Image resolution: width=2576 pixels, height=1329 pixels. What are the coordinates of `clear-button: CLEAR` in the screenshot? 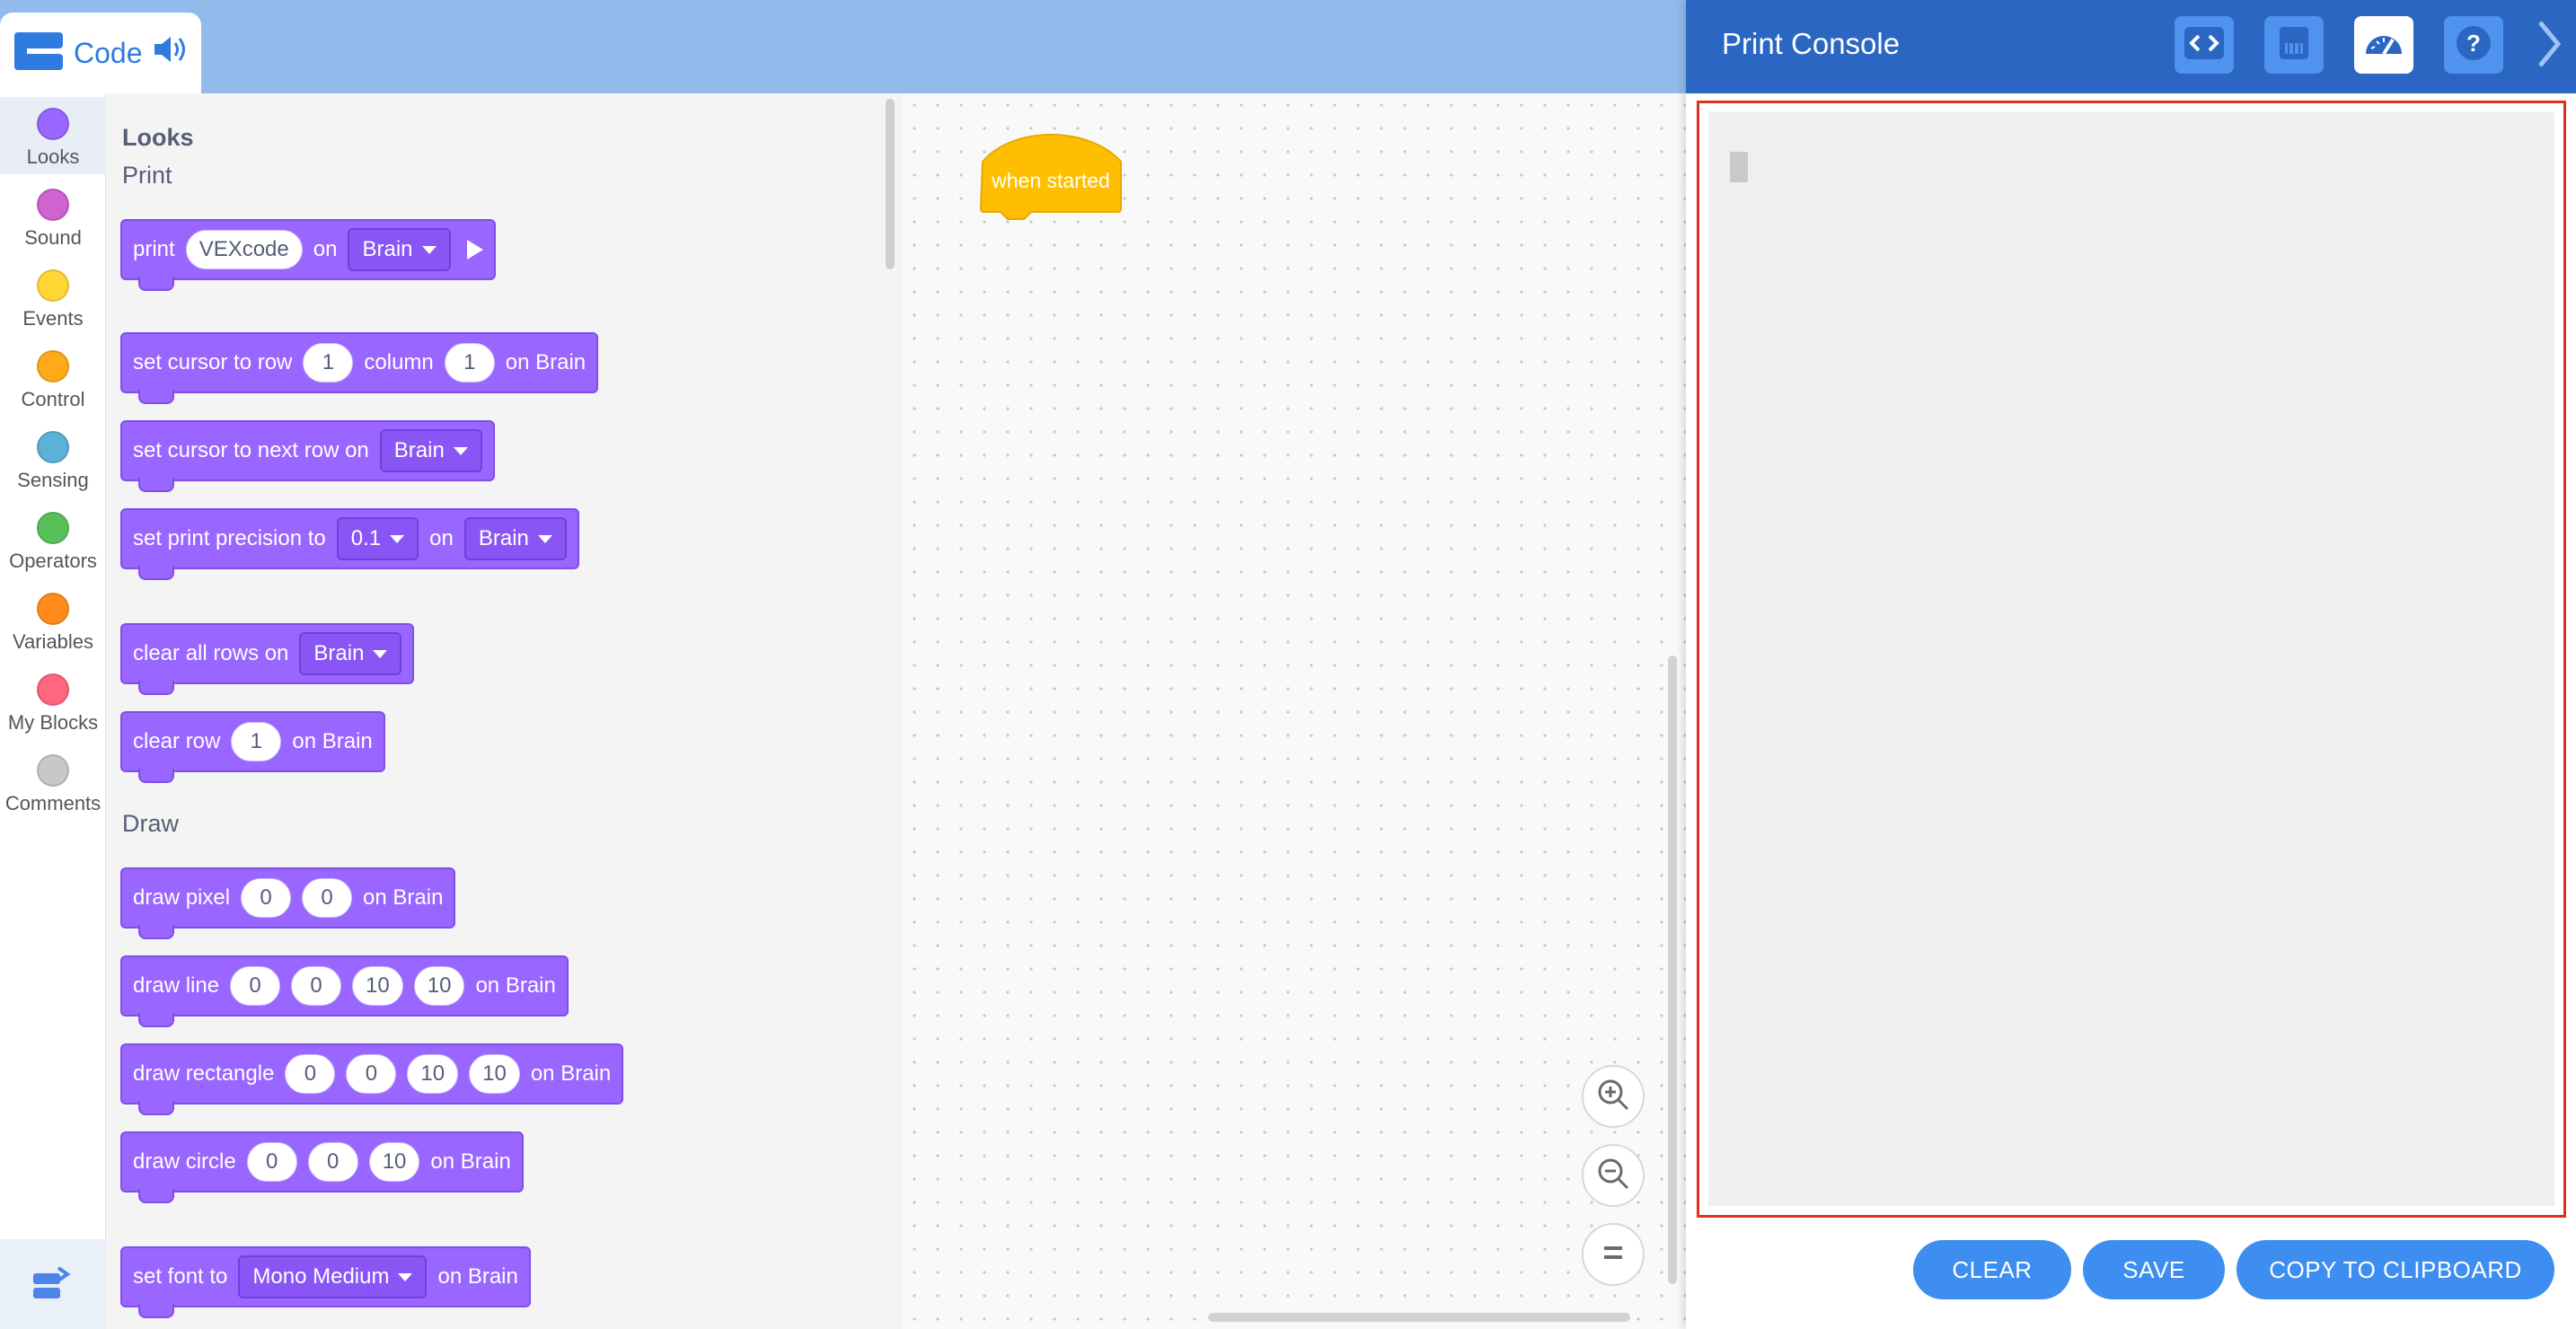 It's located at (1992, 1269).